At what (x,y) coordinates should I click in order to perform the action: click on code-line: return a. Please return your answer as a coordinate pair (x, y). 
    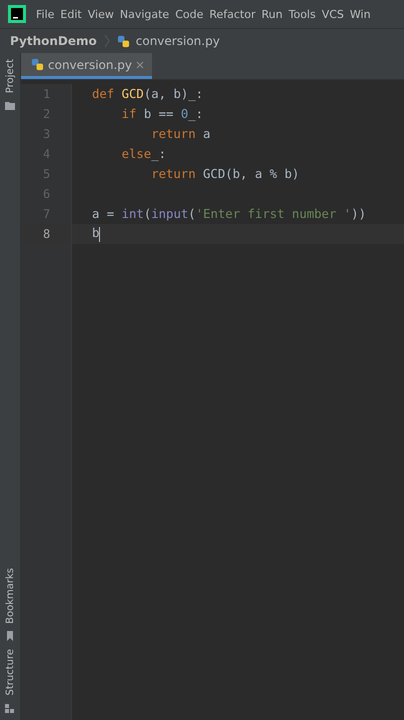
    Looking at the image, I should click on (180, 134).